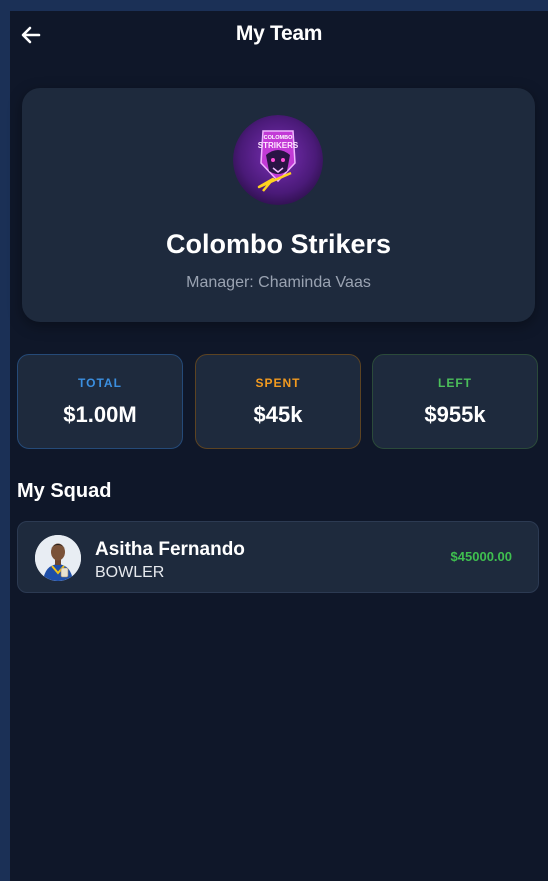  I want to click on budget-left-label: LEFT, so click(455, 383).